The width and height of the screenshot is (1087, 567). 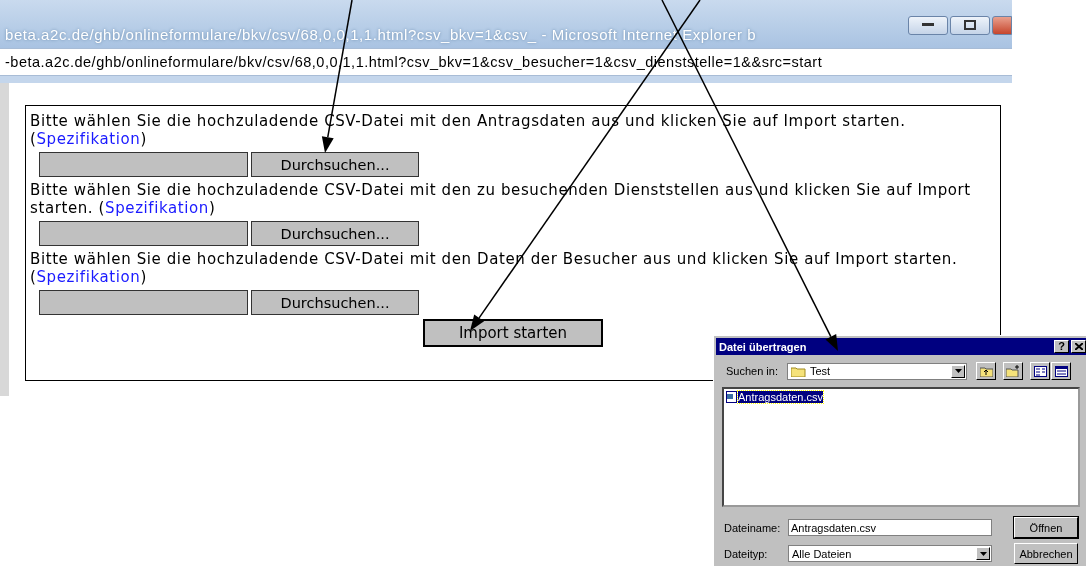 What do you see at coordinates (890, 527) in the screenshot?
I see `filename-field: Antragsdaten.csv` at bounding box center [890, 527].